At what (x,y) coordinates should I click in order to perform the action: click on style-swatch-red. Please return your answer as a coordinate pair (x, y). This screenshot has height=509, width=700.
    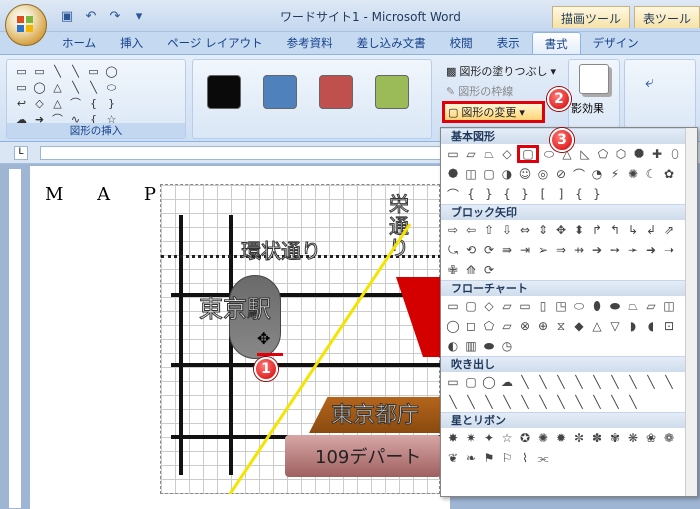
    Looking at the image, I should click on (336, 92).